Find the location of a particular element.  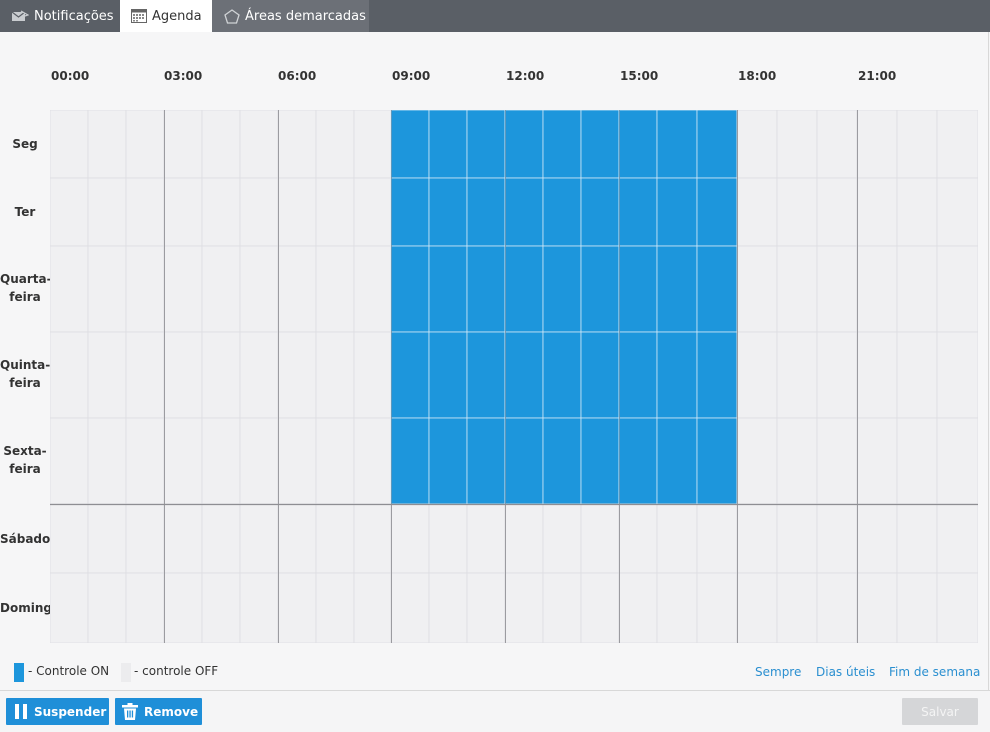

tab-areas-demarcadas: Áreas demarcadas is located at coordinates (290, 16).